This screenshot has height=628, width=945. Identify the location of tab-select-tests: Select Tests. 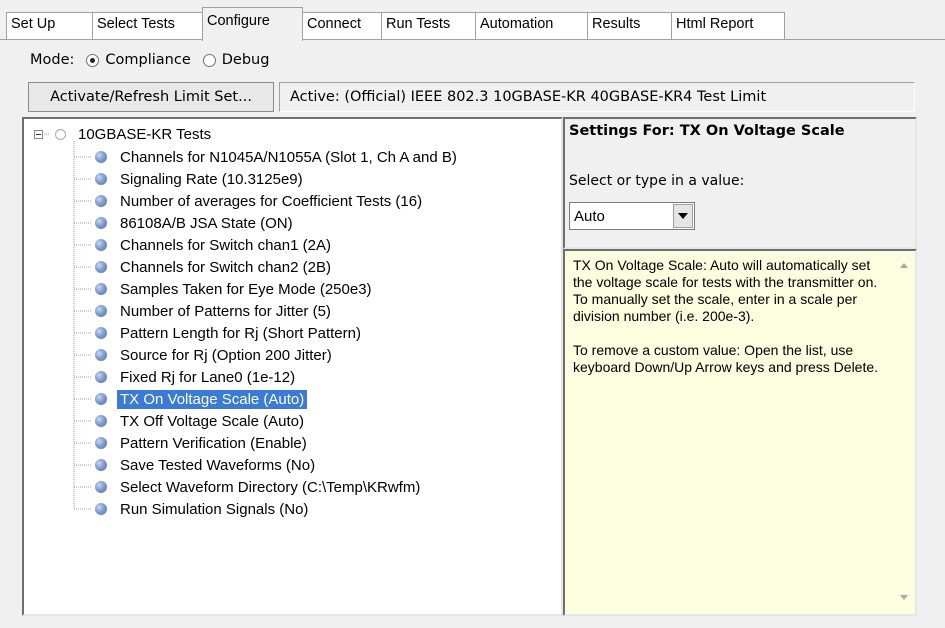
(147, 25).